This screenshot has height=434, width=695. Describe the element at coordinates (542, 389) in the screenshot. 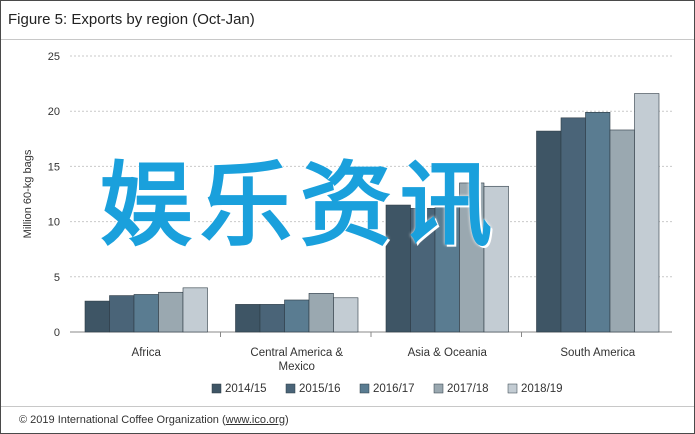

I see `legend-label: 2018/19` at that location.